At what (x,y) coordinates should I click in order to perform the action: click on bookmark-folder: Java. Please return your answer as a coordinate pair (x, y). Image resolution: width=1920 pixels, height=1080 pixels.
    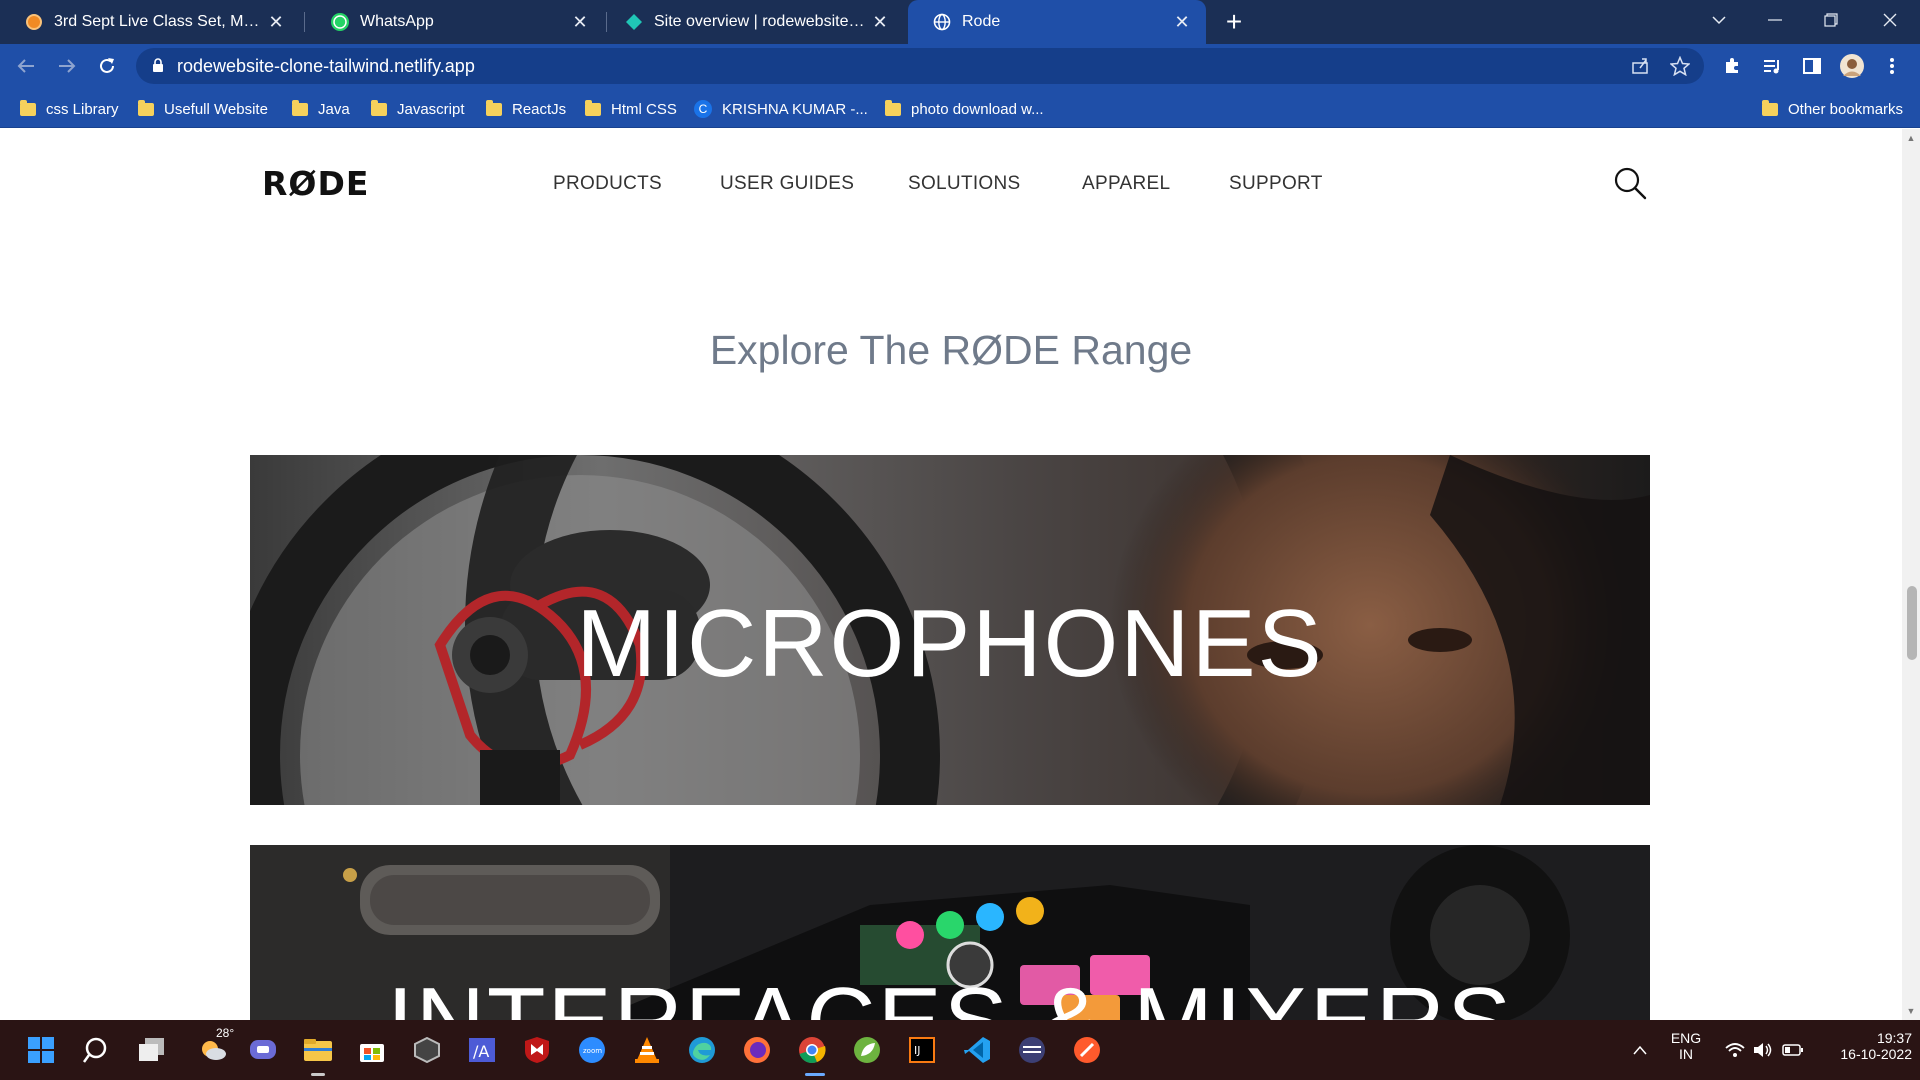
    Looking at the image, I should click on (321, 109).